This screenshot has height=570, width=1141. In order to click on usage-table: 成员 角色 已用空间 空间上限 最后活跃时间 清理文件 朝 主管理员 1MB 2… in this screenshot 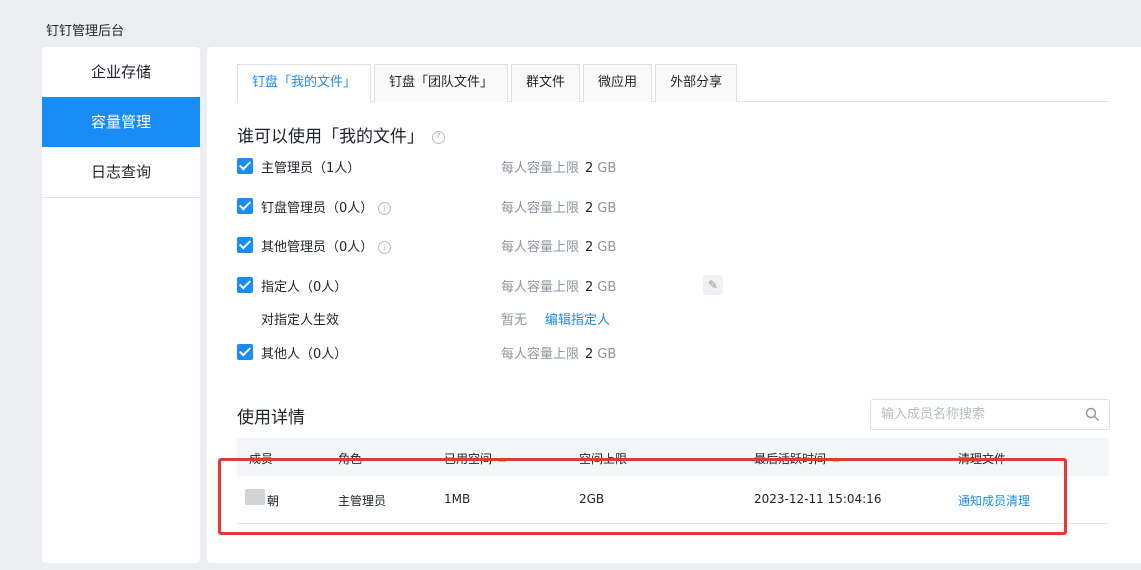, I will do `click(673, 481)`.